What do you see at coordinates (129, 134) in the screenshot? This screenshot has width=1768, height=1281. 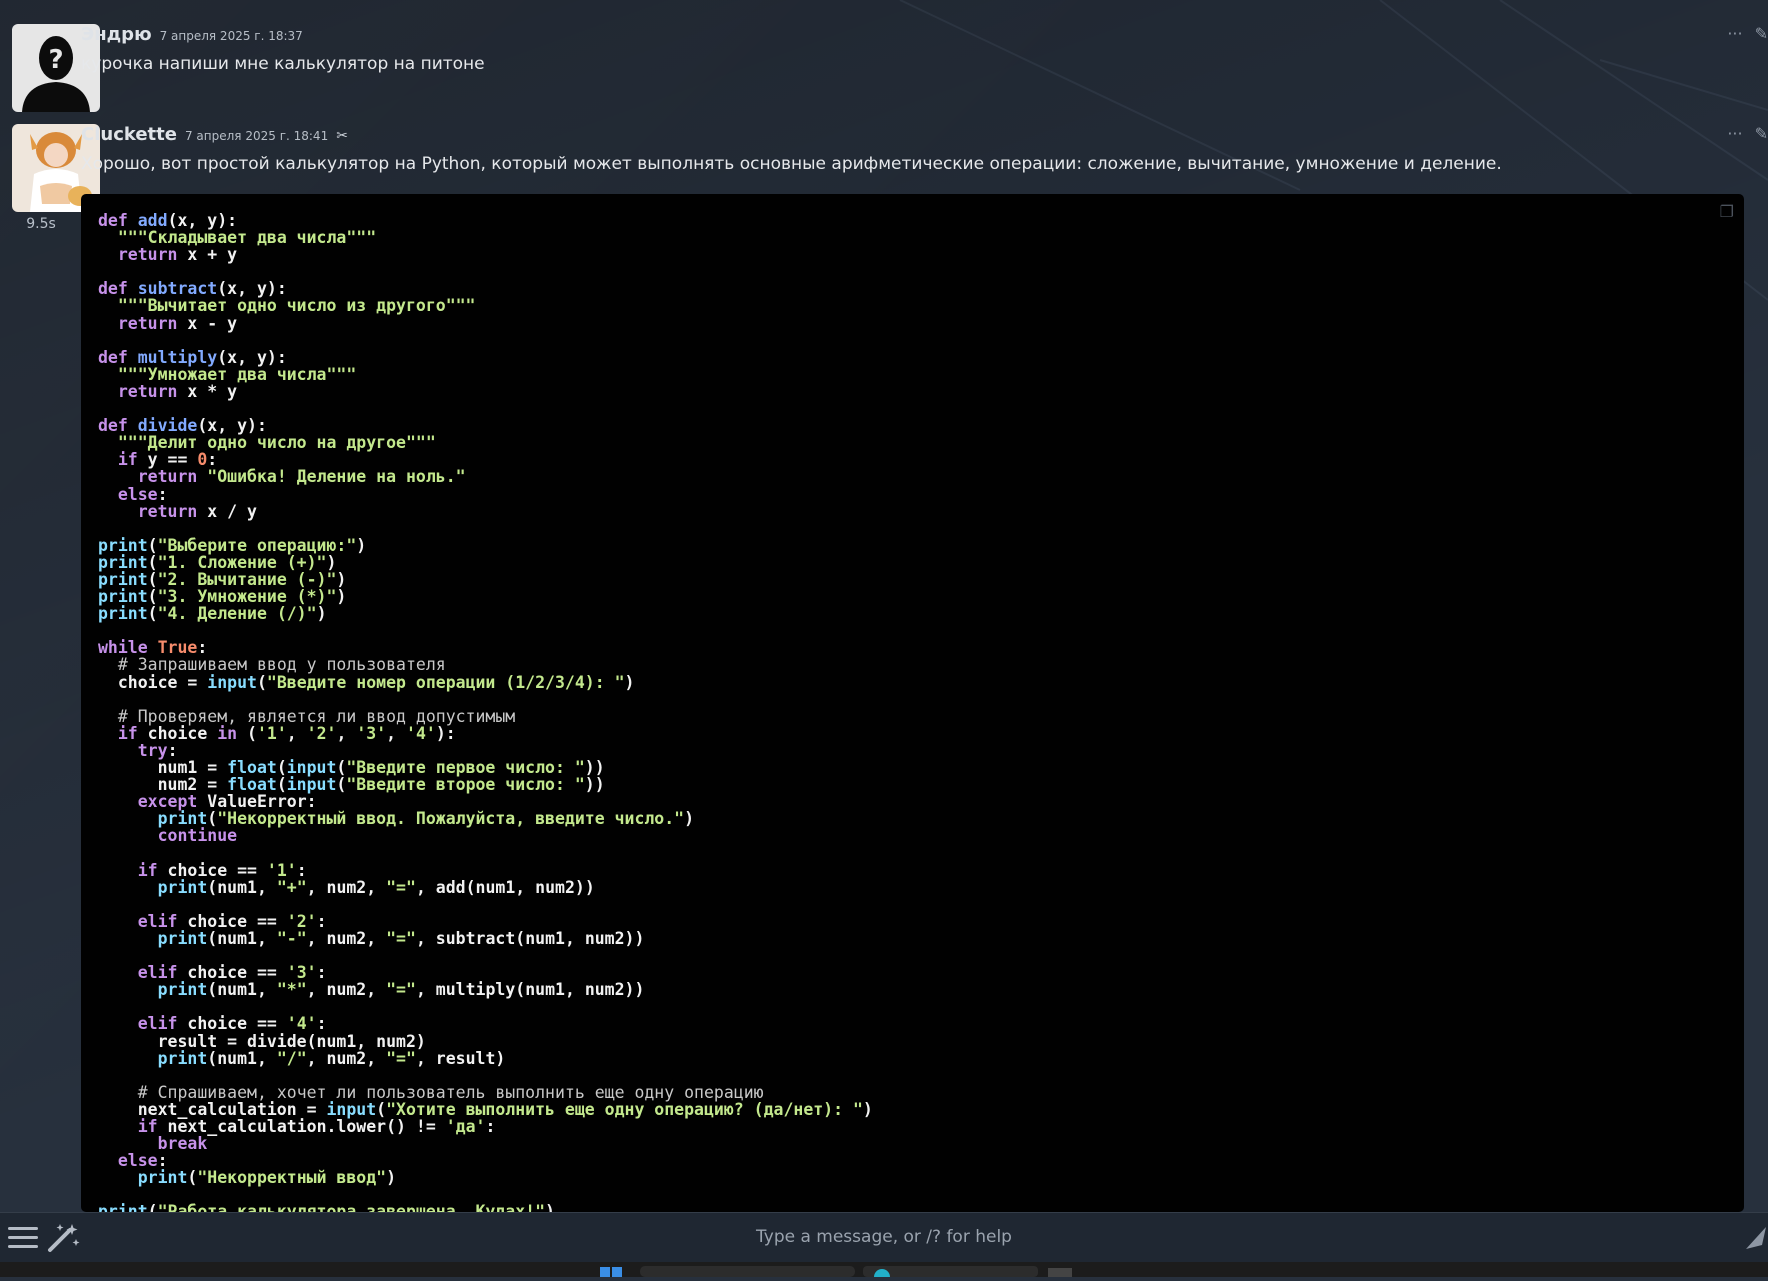 I see `author-name: Cluckette` at bounding box center [129, 134].